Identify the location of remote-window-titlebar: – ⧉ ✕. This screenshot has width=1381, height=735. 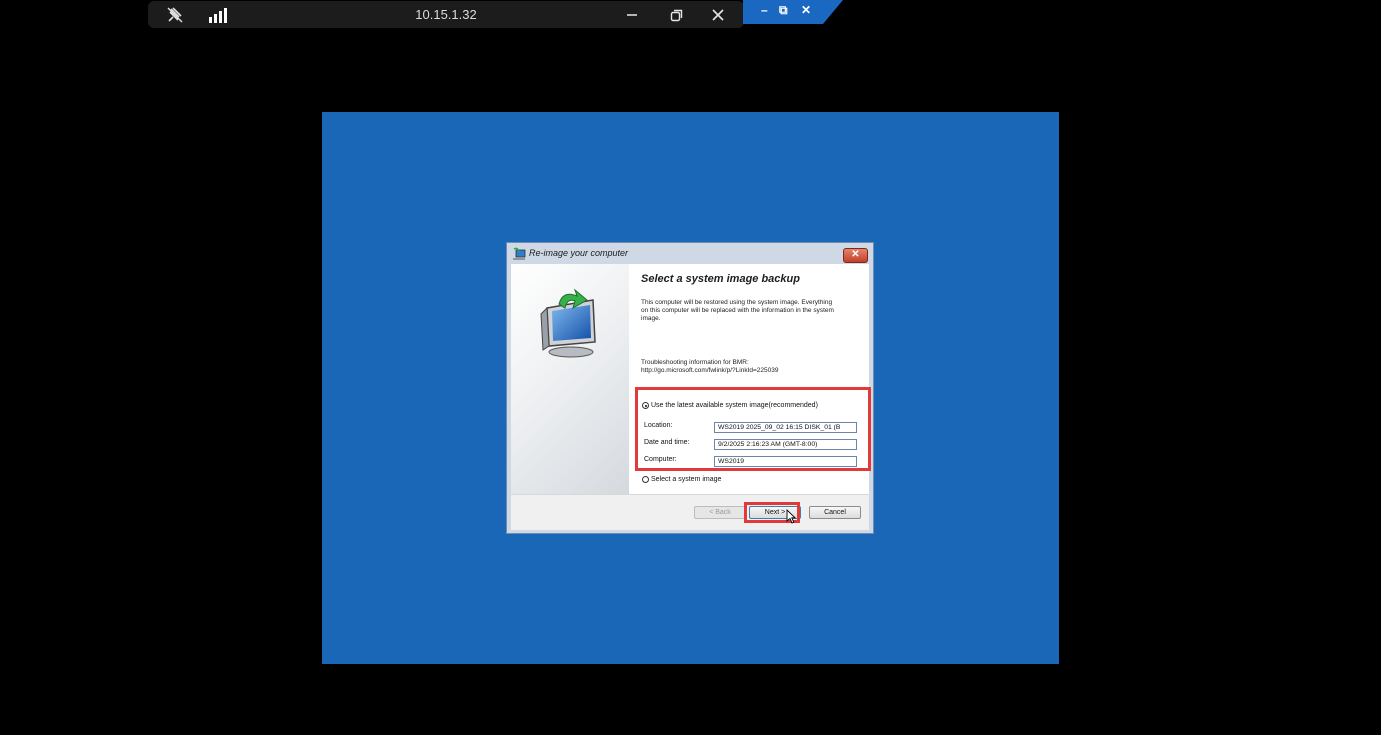
(793, 12).